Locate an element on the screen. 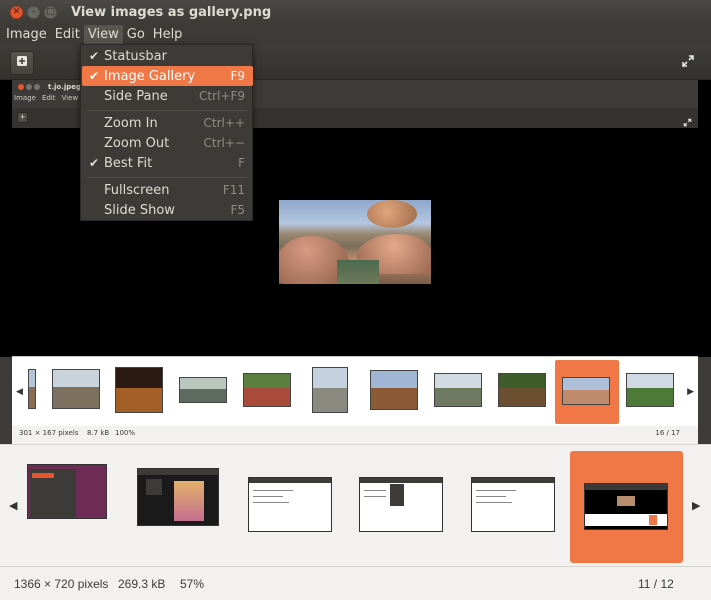 This screenshot has height=600, width=711. screenshot-menu-view: View is located at coordinates (70, 98).